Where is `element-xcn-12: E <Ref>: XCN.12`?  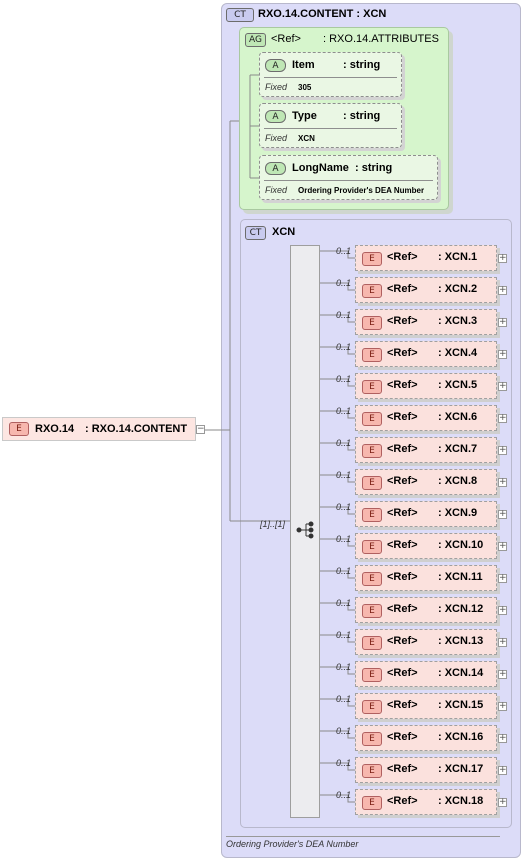
element-xcn-12: E <Ref>: XCN.12 is located at coordinates (426, 610).